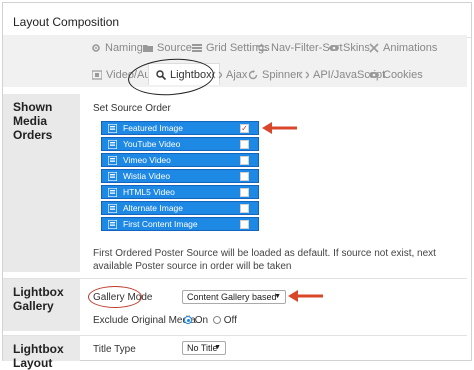 The image size is (474, 370). I want to click on source-order-item: Featured Image ✓, so click(180, 128).